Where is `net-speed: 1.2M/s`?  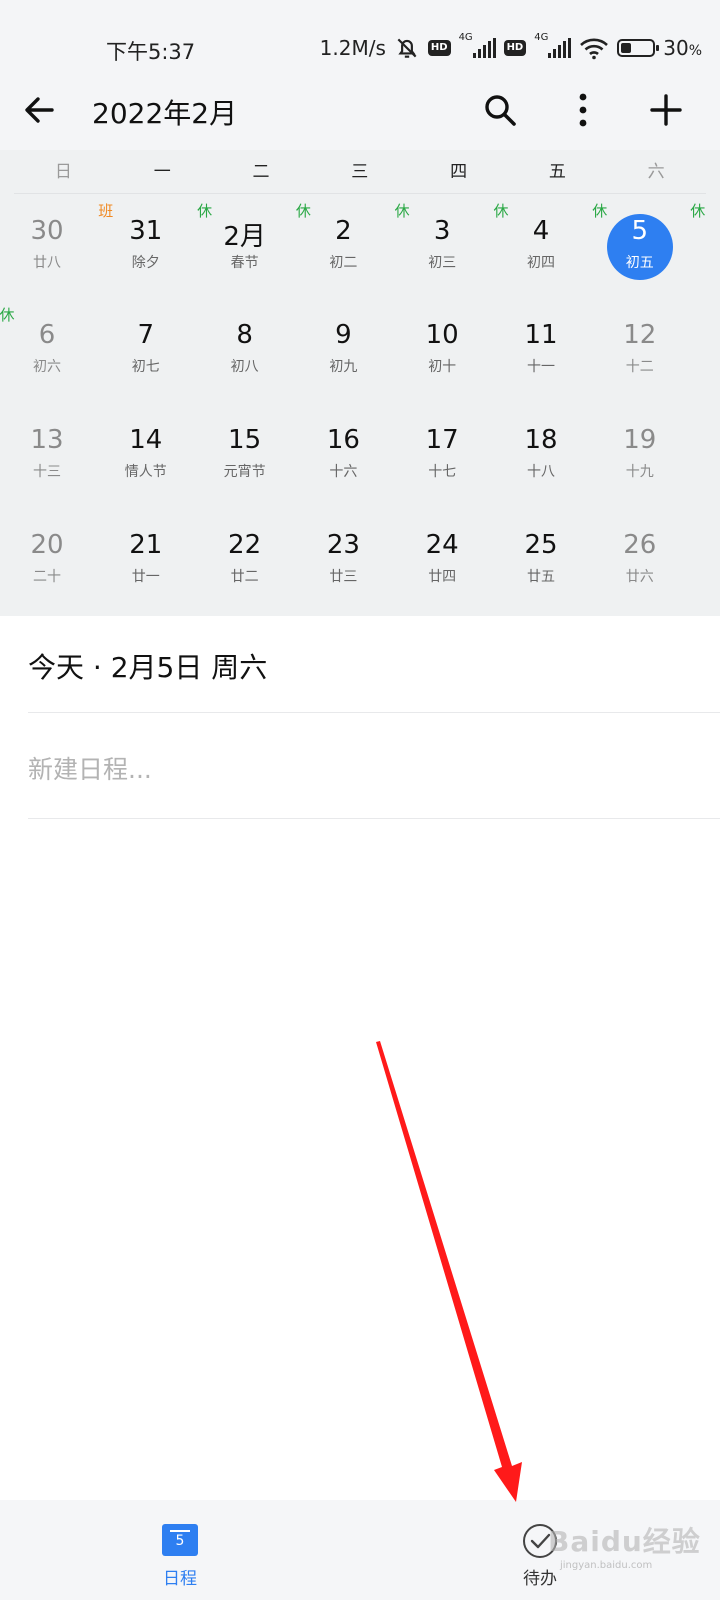 net-speed: 1.2M/s is located at coordinates (352, 48).